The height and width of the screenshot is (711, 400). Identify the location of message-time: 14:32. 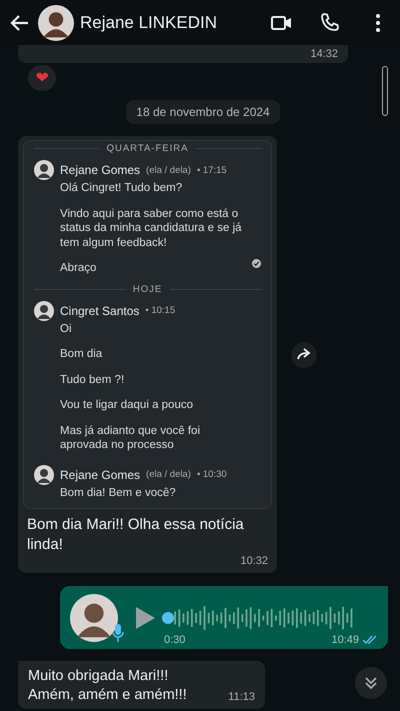
(324, 54).